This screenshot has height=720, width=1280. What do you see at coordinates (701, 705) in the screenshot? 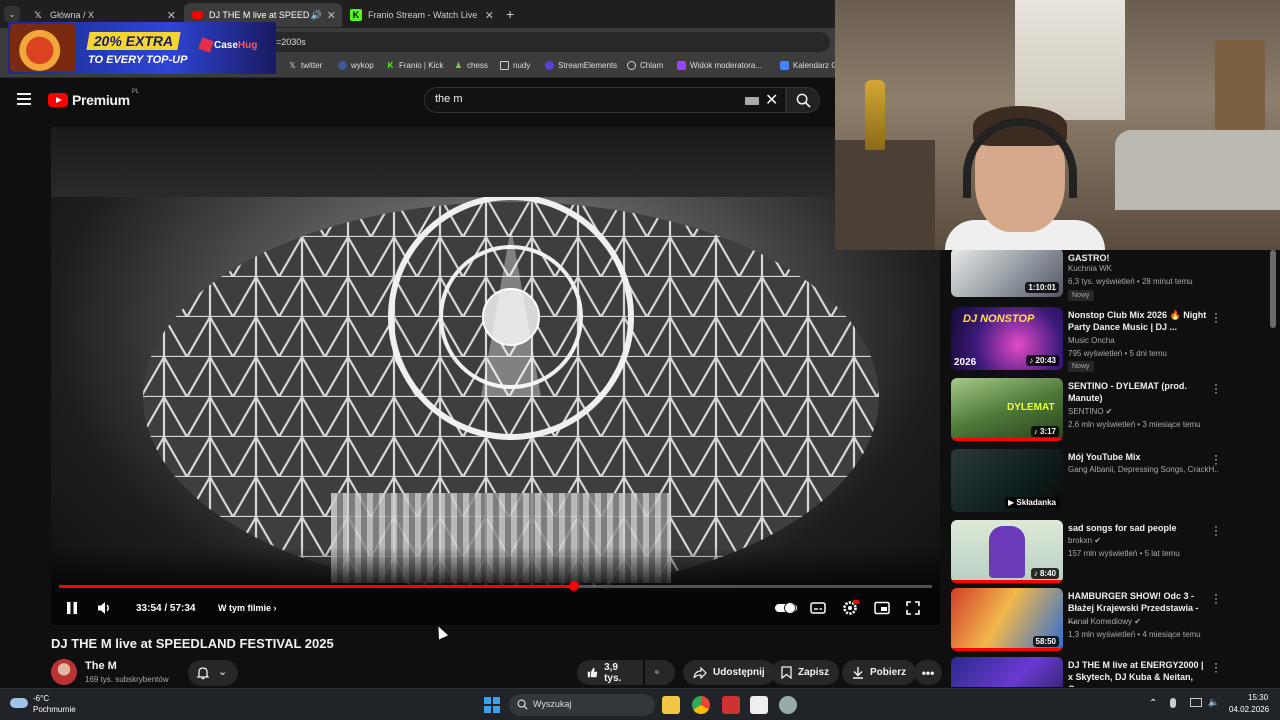
I see `chrome-icon` at bounding box center [701, 705].